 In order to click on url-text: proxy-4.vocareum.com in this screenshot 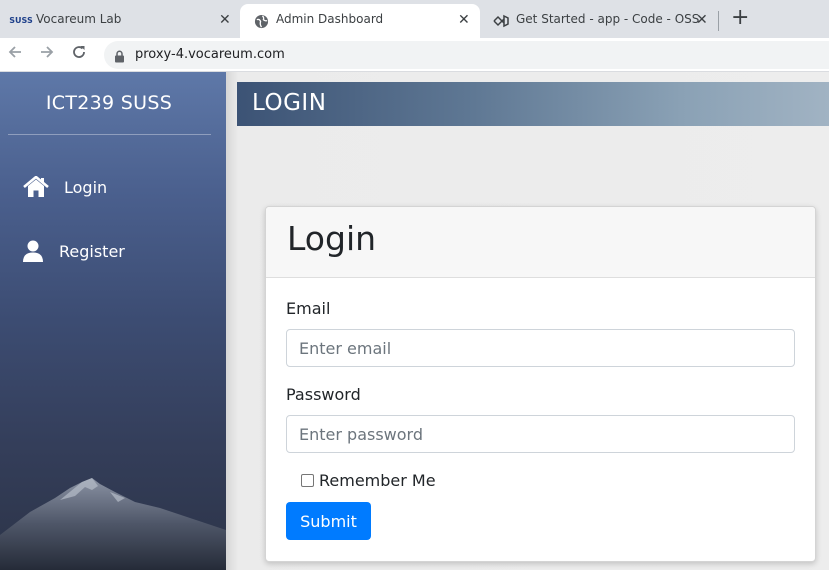, I will do `click(210, 54)`.